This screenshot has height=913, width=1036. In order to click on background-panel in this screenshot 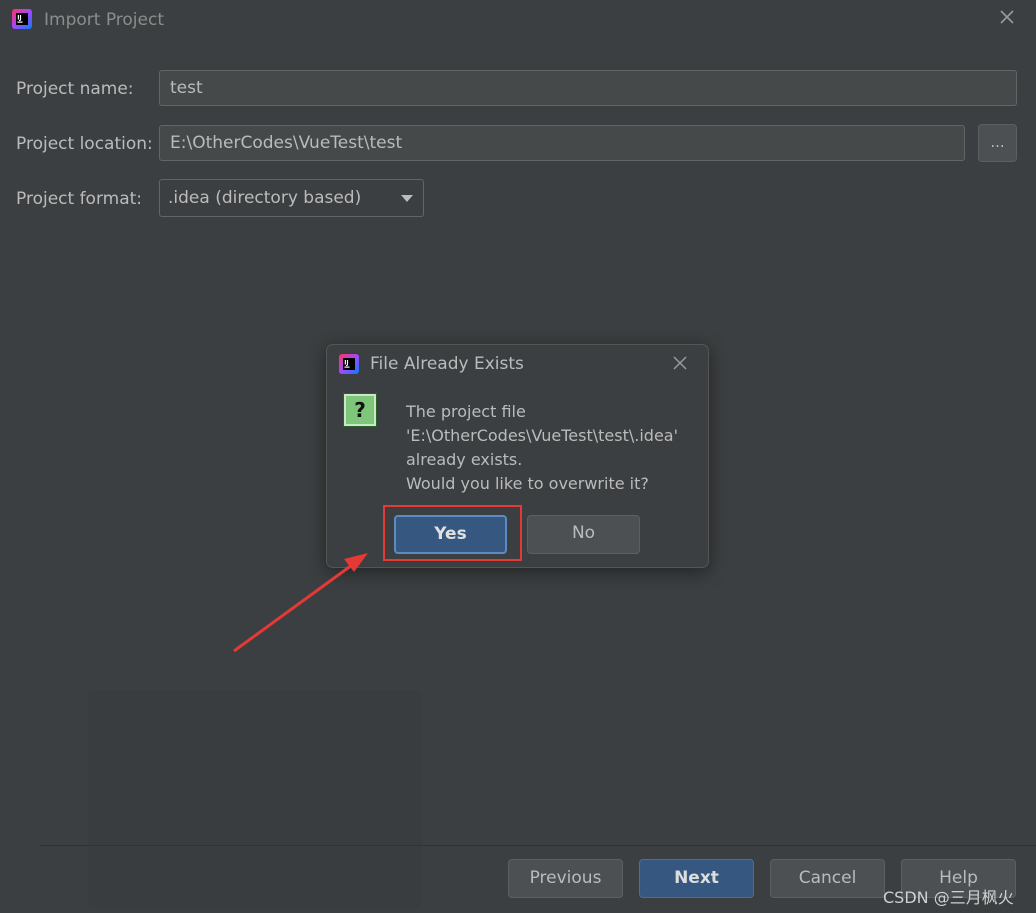, I will do `click(255, 799)`.